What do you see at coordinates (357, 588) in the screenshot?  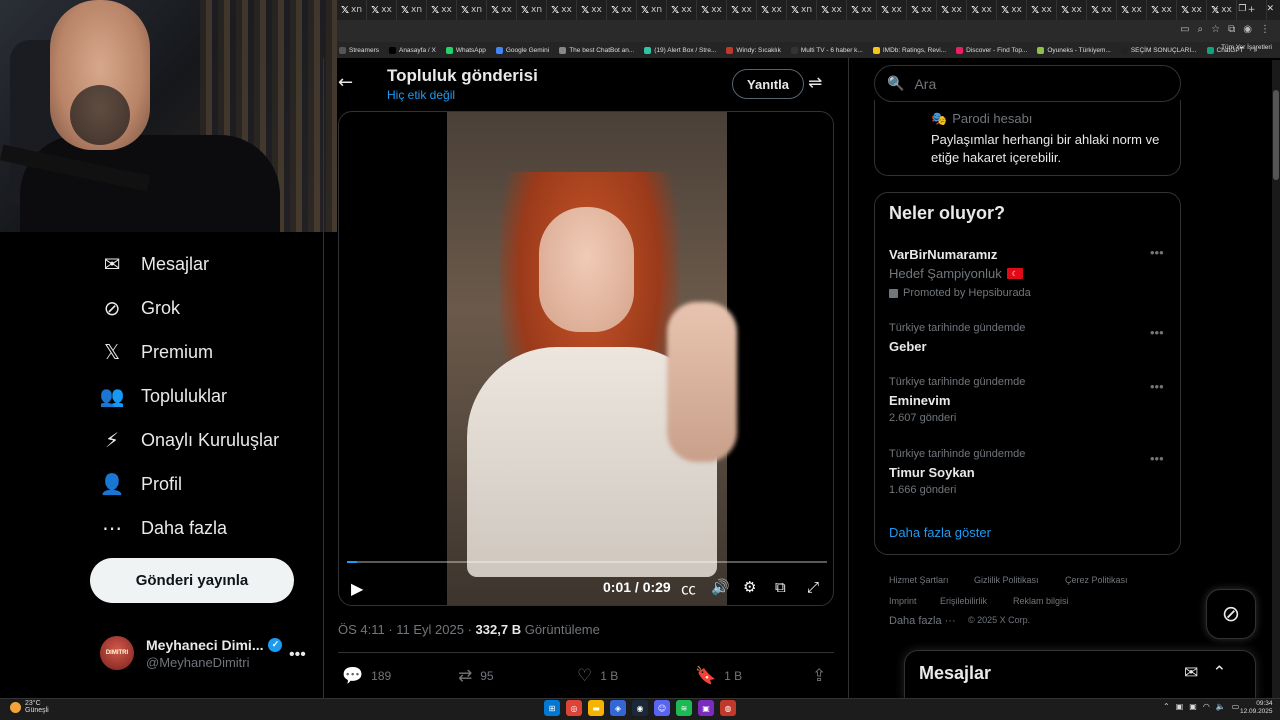 I see `play-icon: ▶` at bounding box center [357, 588].